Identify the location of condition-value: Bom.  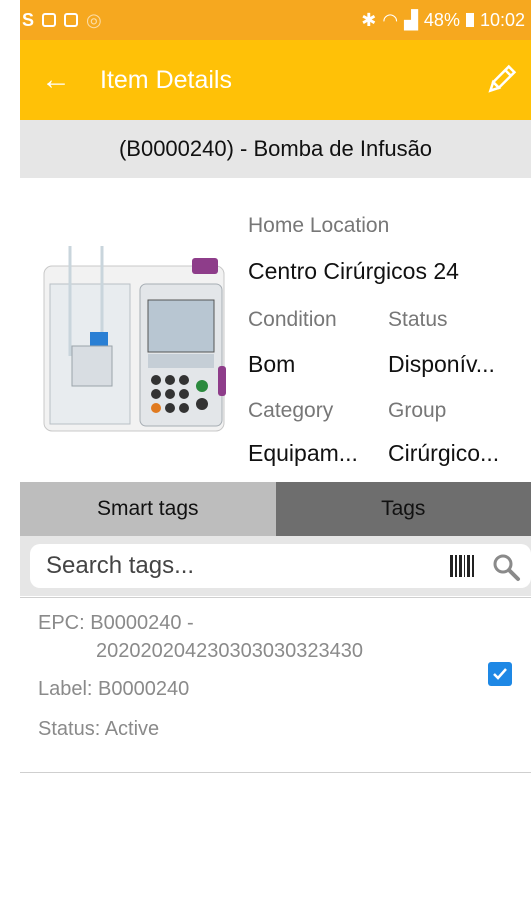
(272, 364).